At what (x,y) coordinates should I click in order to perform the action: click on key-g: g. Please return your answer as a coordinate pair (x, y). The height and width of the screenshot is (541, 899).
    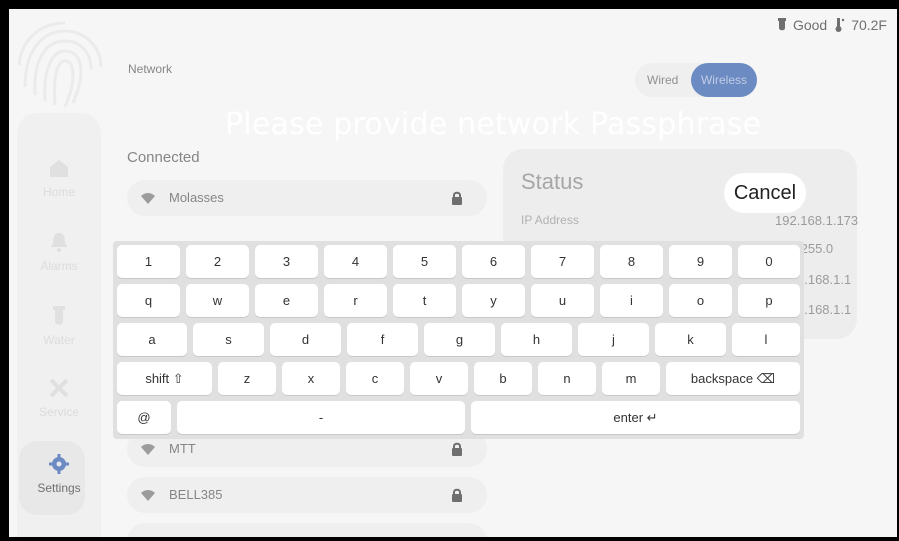
    Looking at the image, I should click on (459, 339).